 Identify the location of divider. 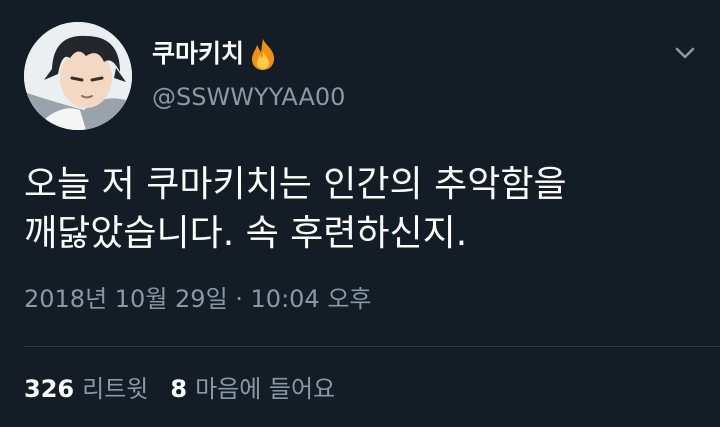
(372, 346).